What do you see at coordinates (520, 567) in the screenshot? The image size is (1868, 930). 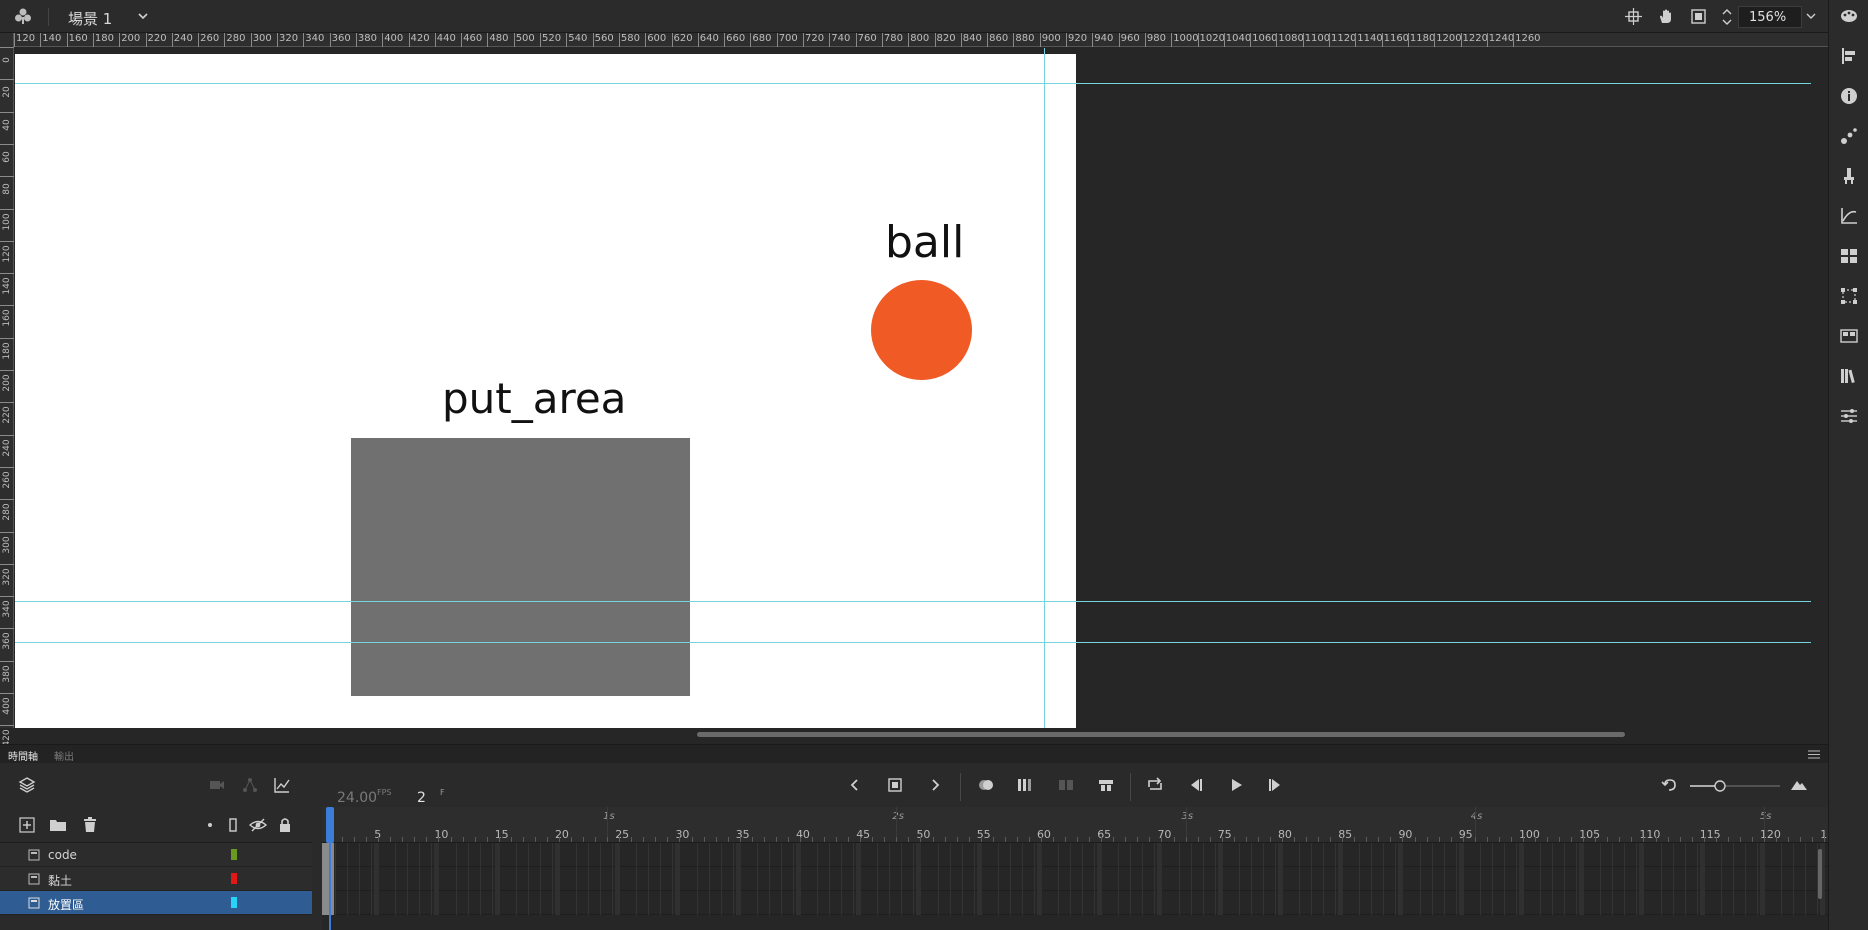 I see `put-area-object` at bounding box center [520, 567].